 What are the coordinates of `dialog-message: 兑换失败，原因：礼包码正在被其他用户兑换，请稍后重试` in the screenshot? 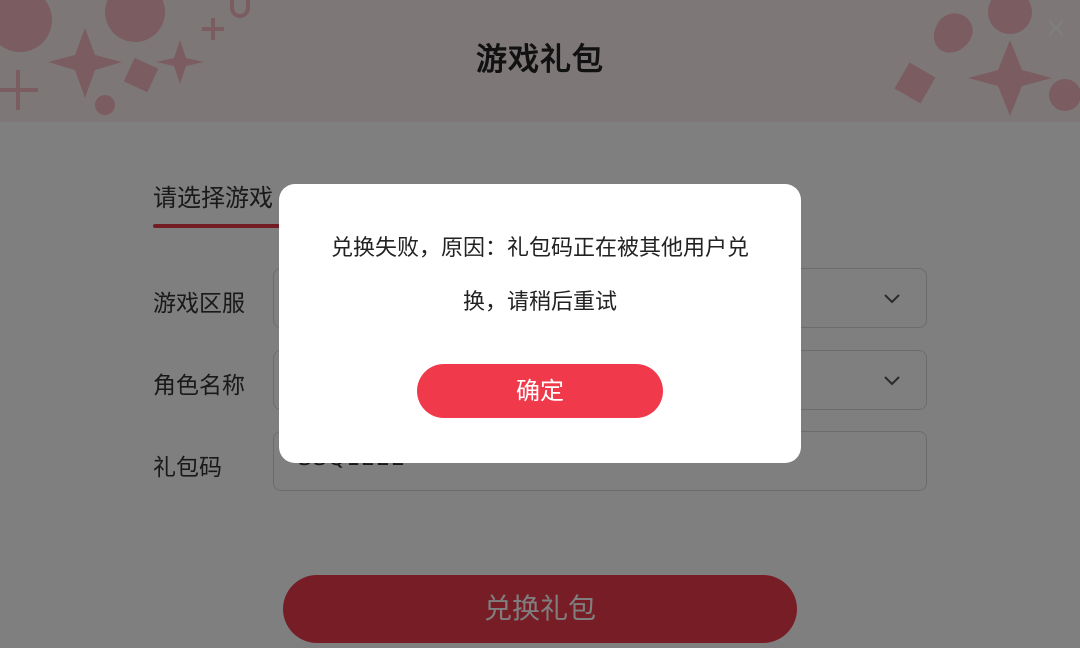 It's located at (539, 275).